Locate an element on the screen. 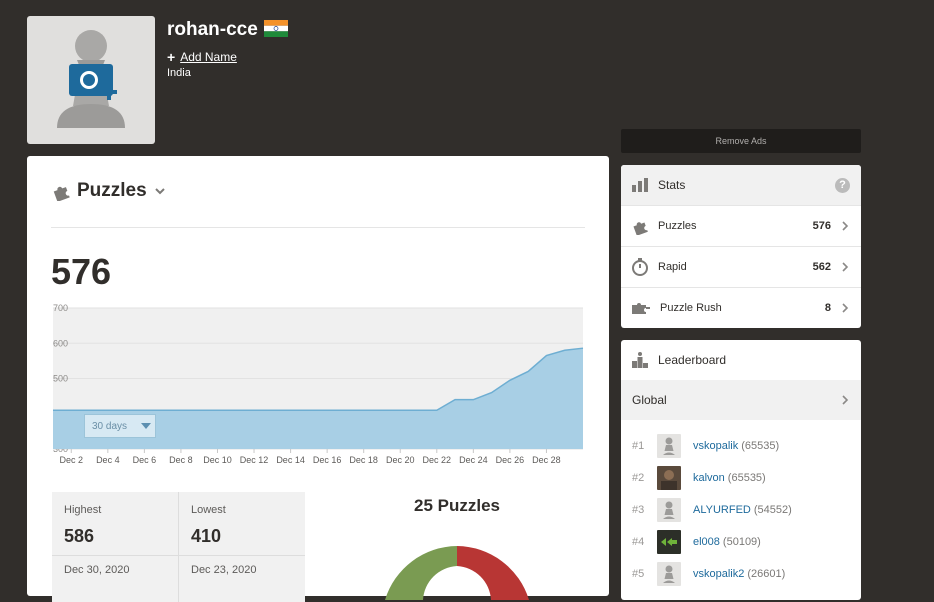 The height and width of the screenshot is (602, 934). x-tick-label: Dec 26 is located at coordinates (510, 460).